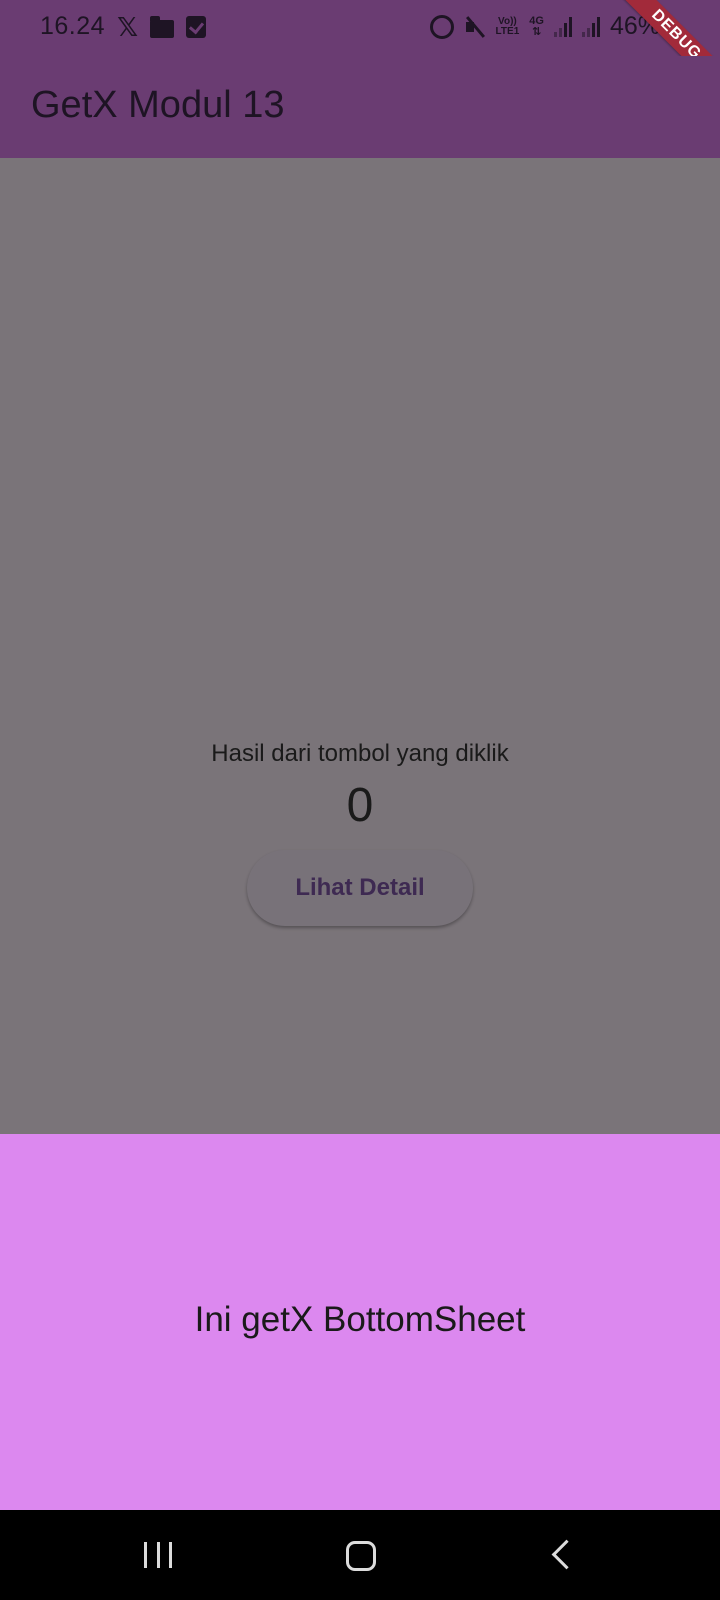 The height and width of the screenshot is (1600, 720). I want to click on status-left: 16.24 𝕏, so click(123, 26).